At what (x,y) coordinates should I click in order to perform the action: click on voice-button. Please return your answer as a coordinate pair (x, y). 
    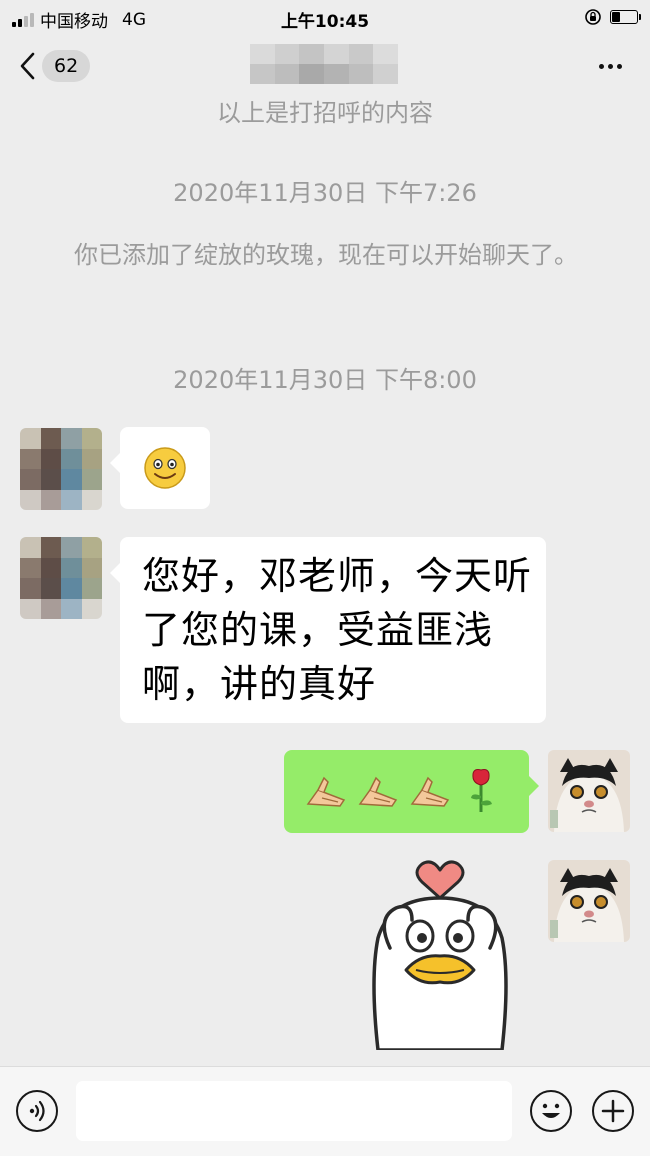
    Looking at the image, I should click on (37, 1111).